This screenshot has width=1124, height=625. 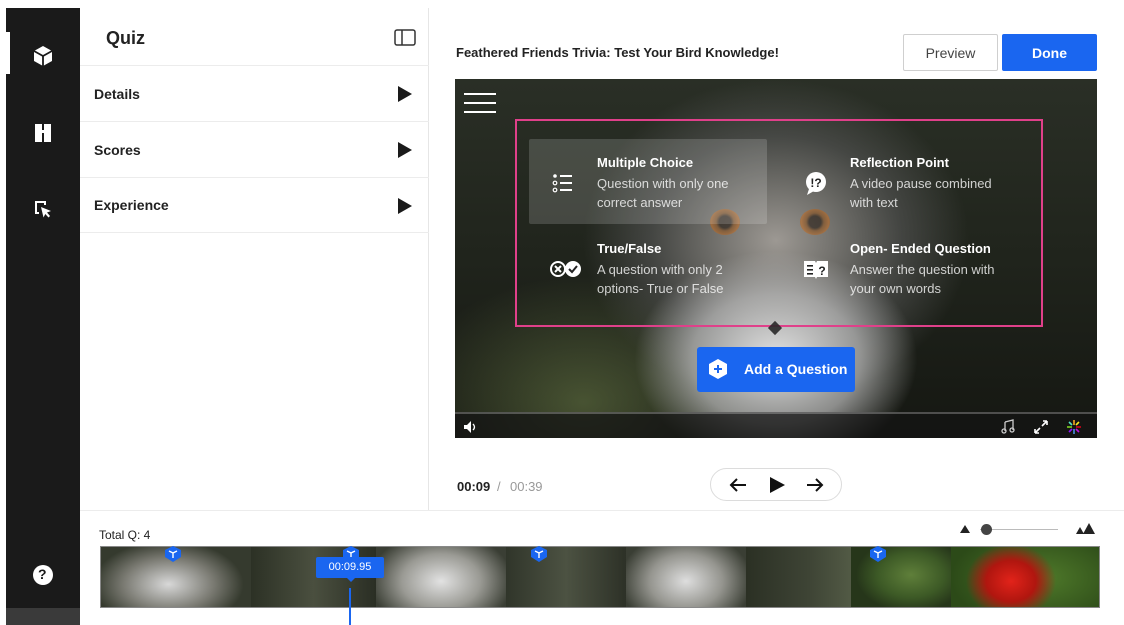 I want to click on playhead-tag-pointer, so click(x=351, y=579).